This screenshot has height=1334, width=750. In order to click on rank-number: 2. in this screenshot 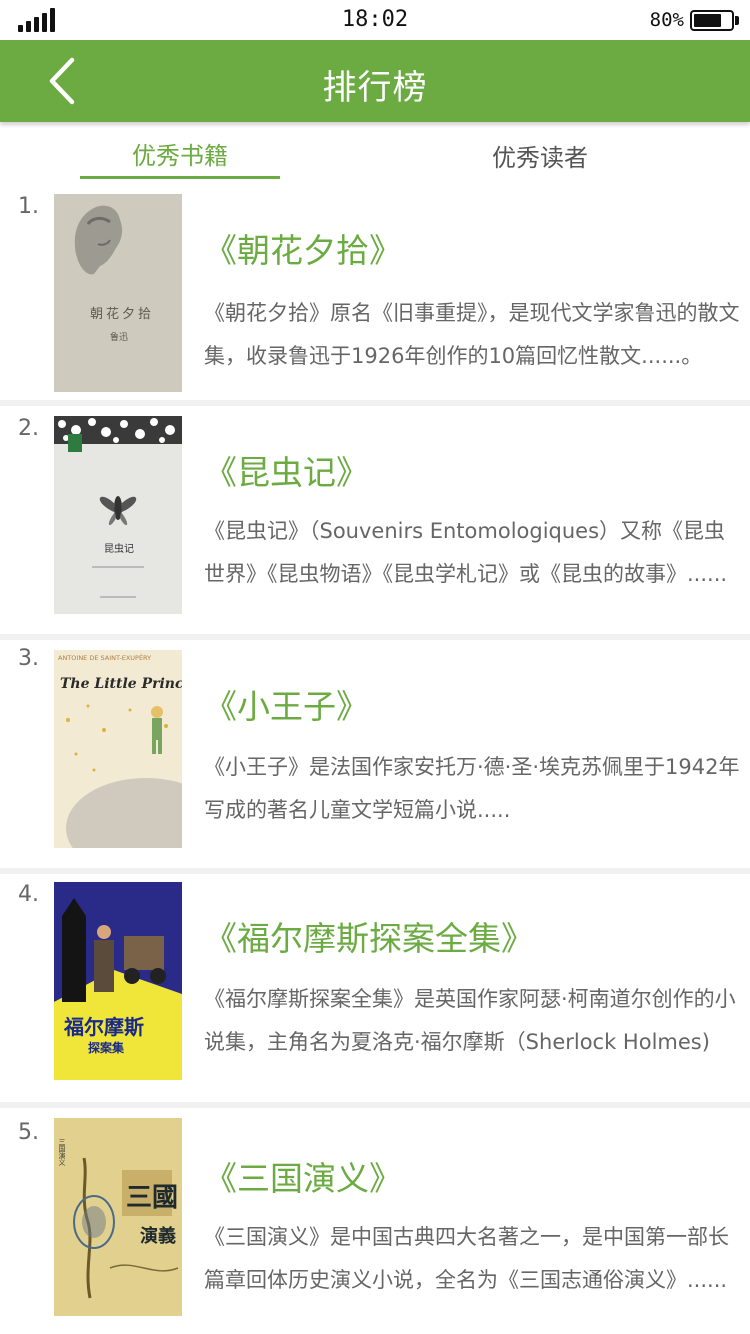, I will do `click(28, 428)`.